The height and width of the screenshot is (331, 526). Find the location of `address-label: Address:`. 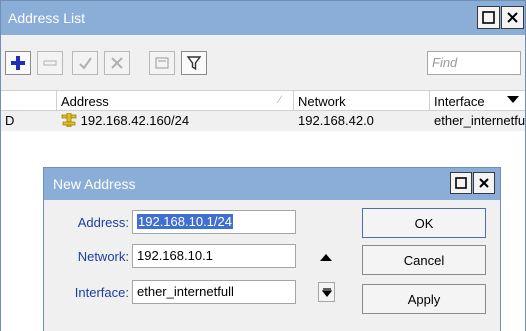

address-label: Address: is located at coordinates (103, 222).